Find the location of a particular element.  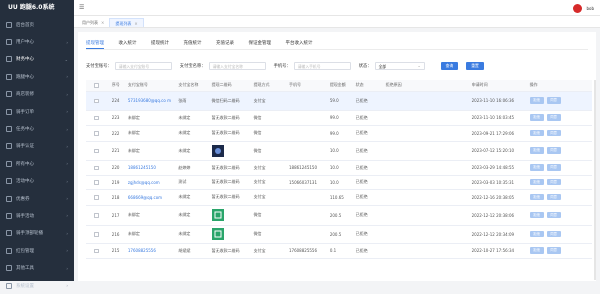

sidebar-item: 优惠券 › is located at coordinates (37, 198).